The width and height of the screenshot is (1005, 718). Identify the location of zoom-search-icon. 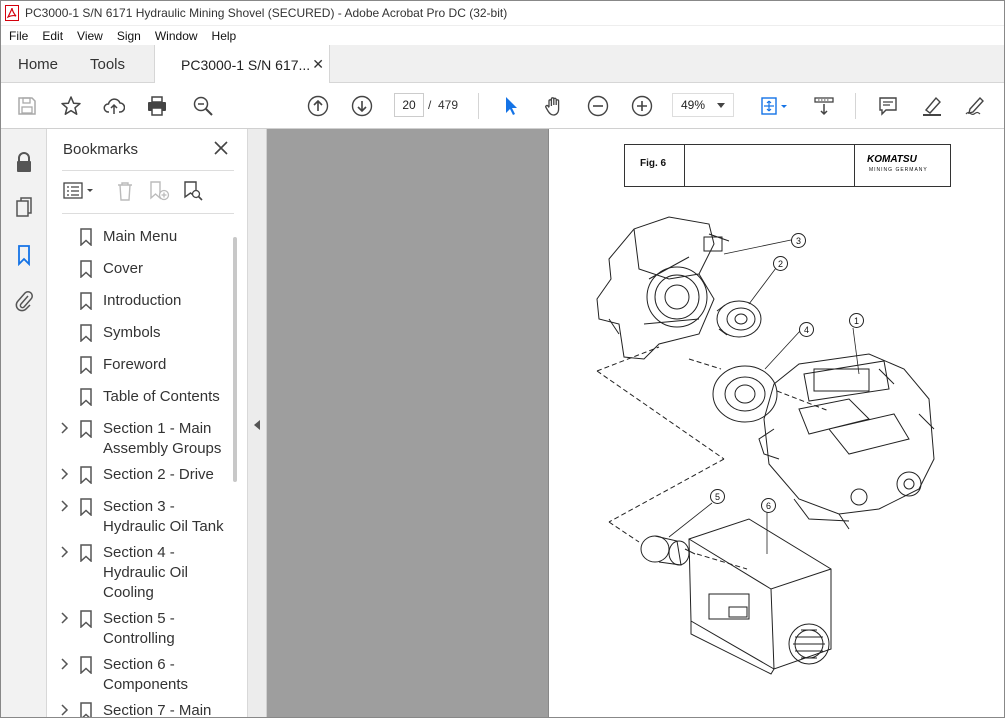
(203, 106).